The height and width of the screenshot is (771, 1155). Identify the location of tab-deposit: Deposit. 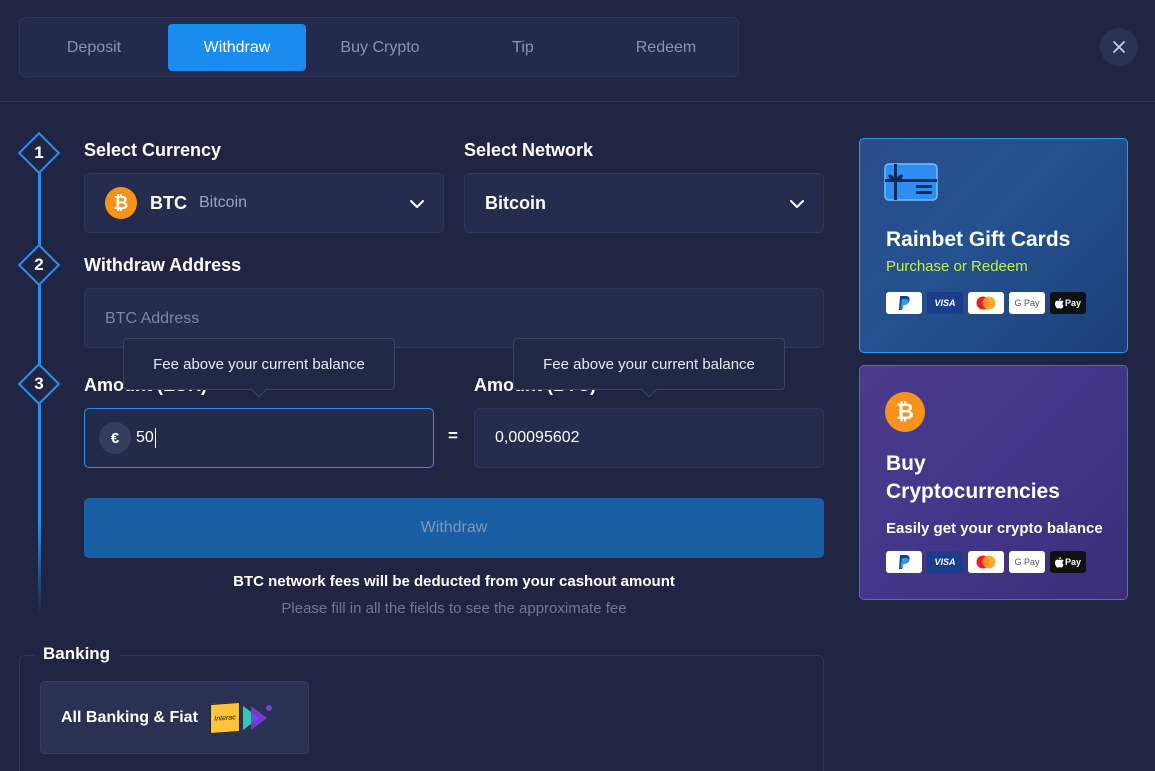
(94, 47).